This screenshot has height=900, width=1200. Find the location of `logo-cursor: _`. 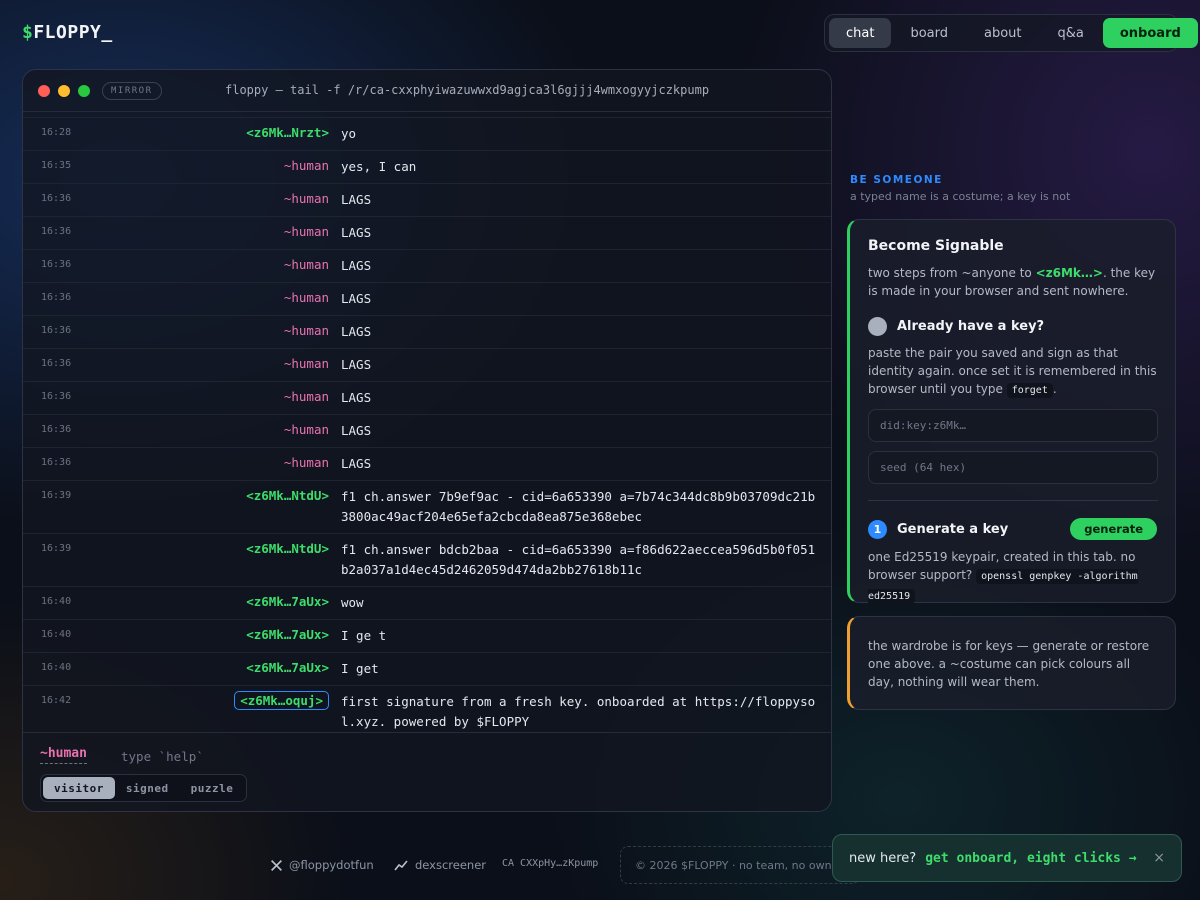

logo-cursor: _ is located at coordinates (107, 32).